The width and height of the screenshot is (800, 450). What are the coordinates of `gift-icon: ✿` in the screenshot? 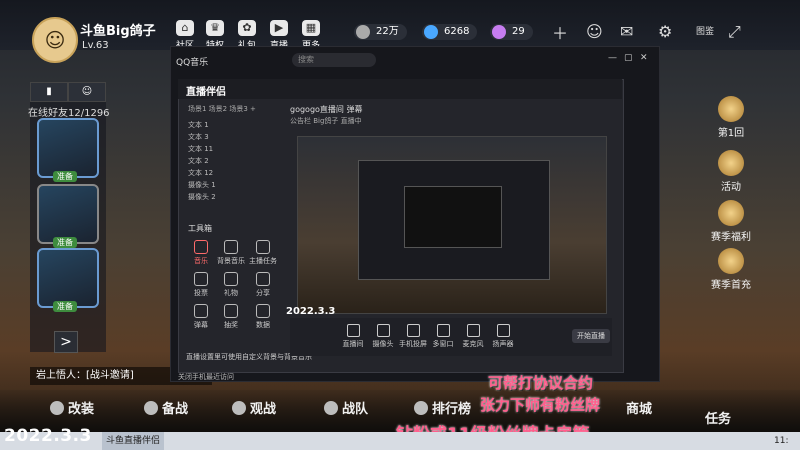 It's located at (247, 28).